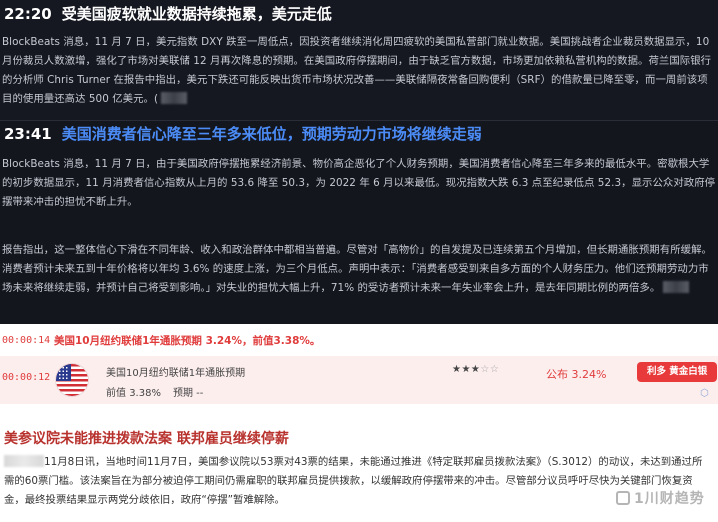  What do you see at coordinates (26, 340) in the screenshot?
I see `flash-time: 00:00:14` at bounding box center [26, 340].